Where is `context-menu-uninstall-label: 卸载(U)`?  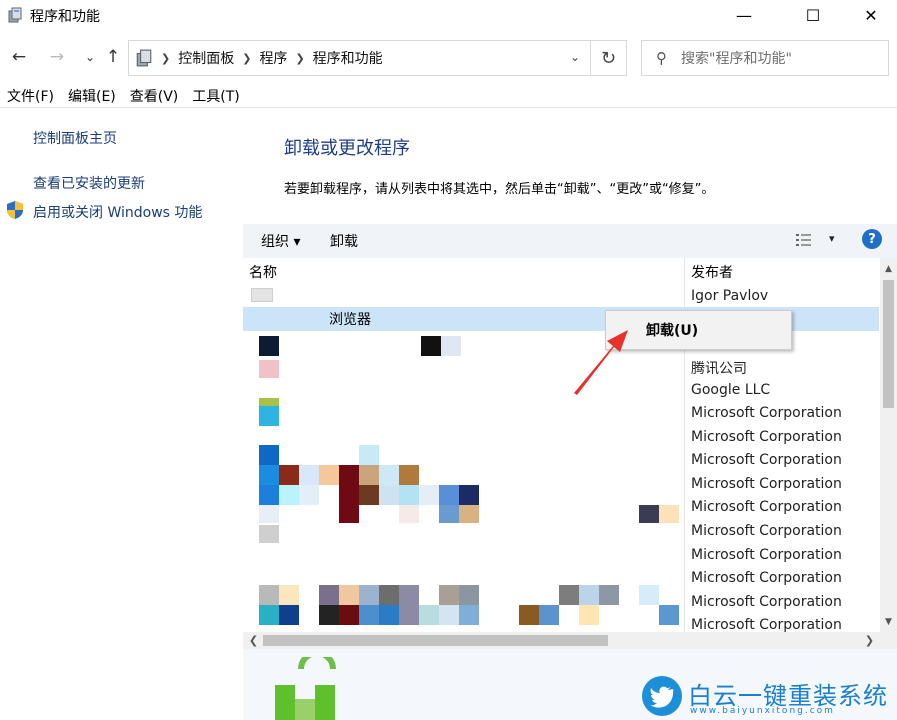 context-menu-uninstall-label: 卸载(U) is located at coordinates (672, 331).